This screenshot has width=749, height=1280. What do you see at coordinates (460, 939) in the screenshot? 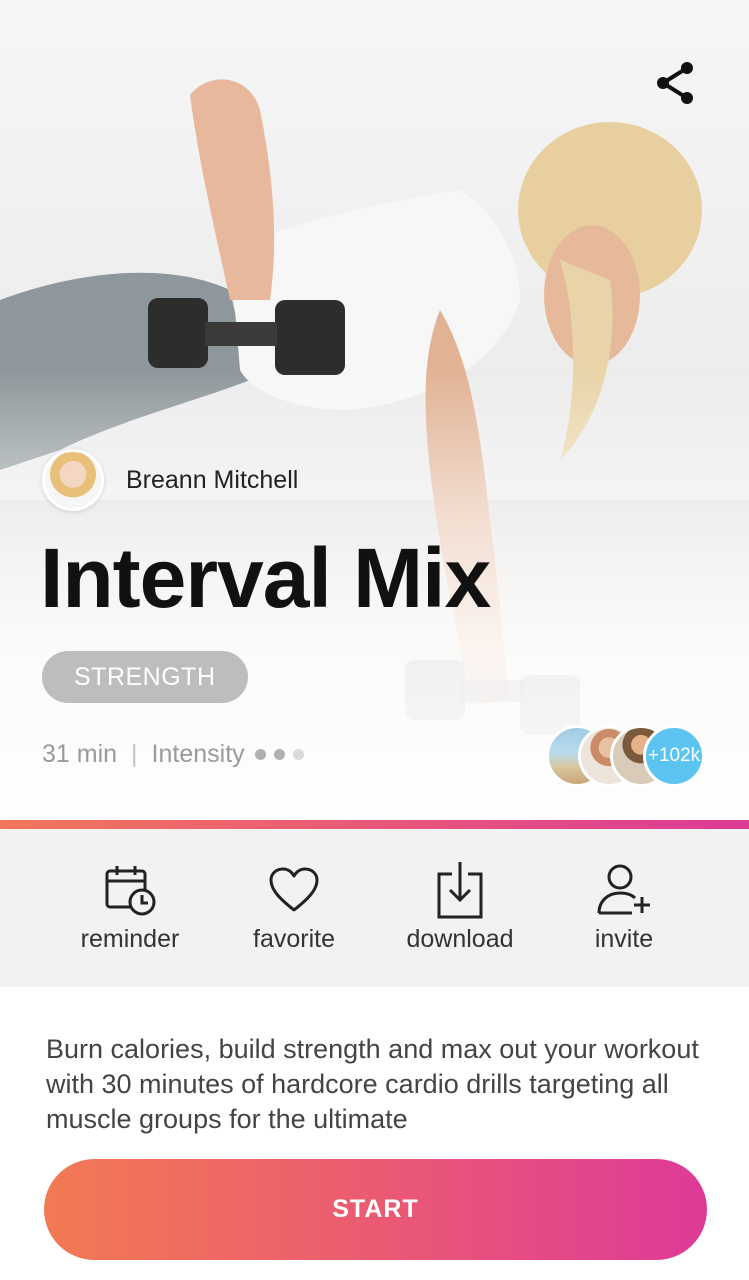
I see `download-label: download` at bounding box center [460, 939].